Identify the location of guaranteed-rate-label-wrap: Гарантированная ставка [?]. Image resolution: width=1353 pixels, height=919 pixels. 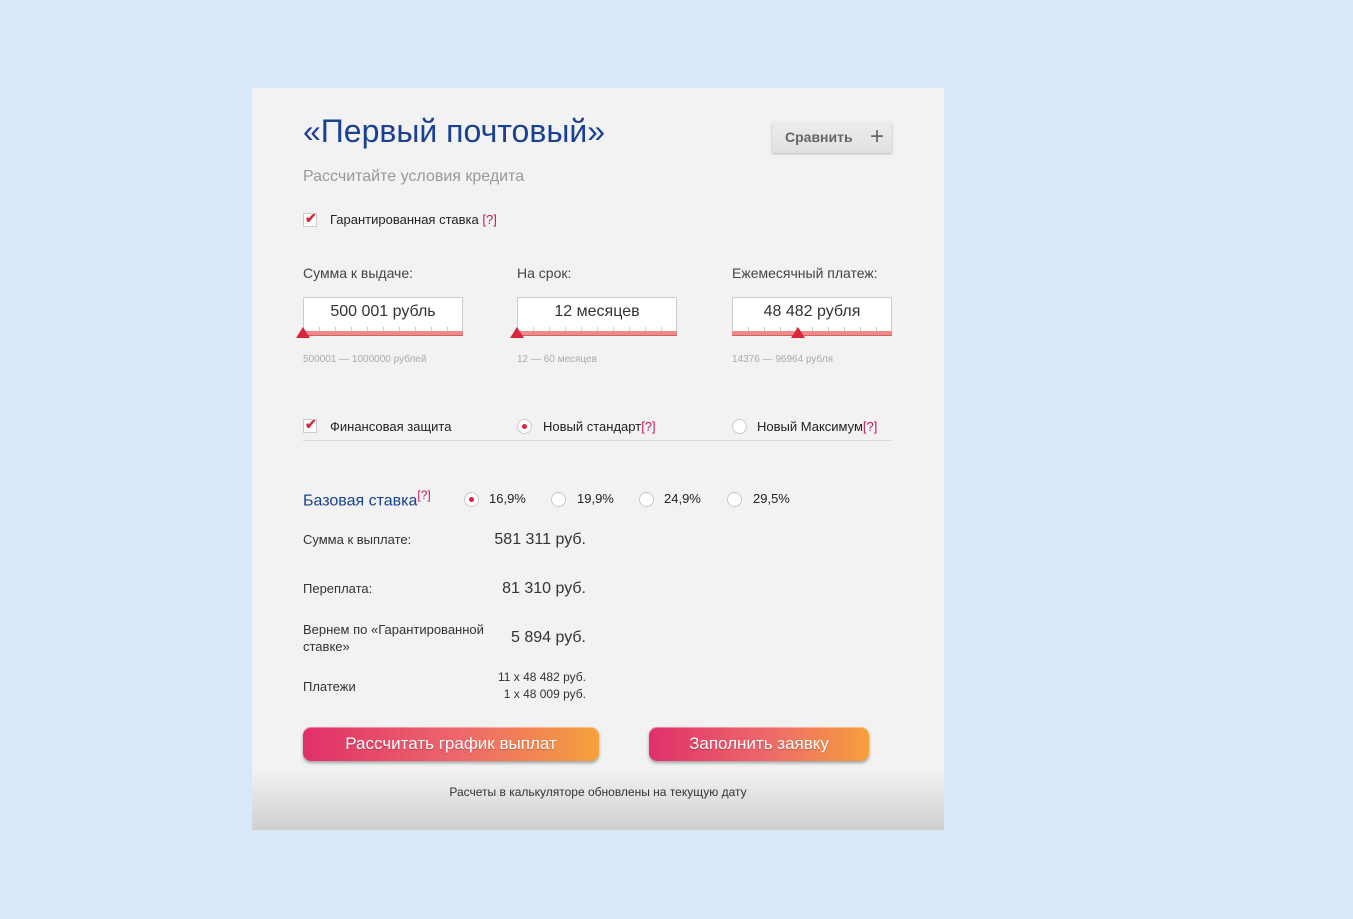
(413, 219).